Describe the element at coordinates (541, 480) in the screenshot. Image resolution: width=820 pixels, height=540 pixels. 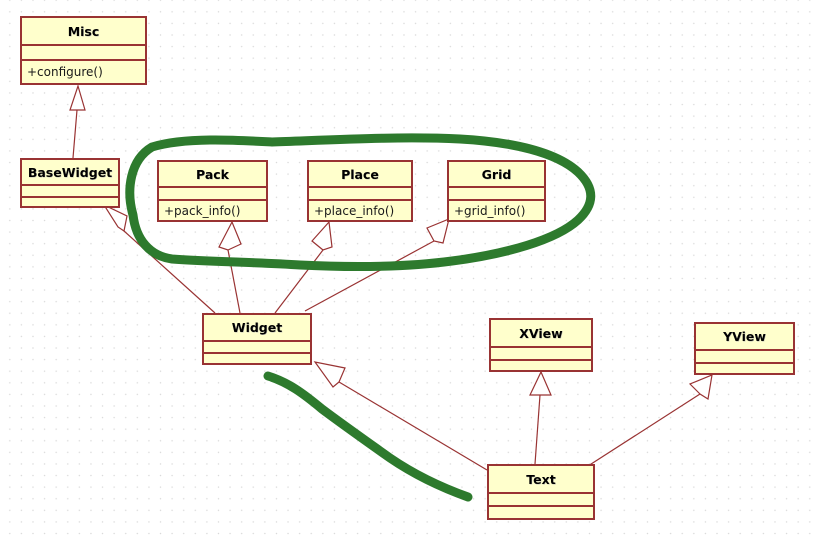
I see `class-name: Text` at that location.